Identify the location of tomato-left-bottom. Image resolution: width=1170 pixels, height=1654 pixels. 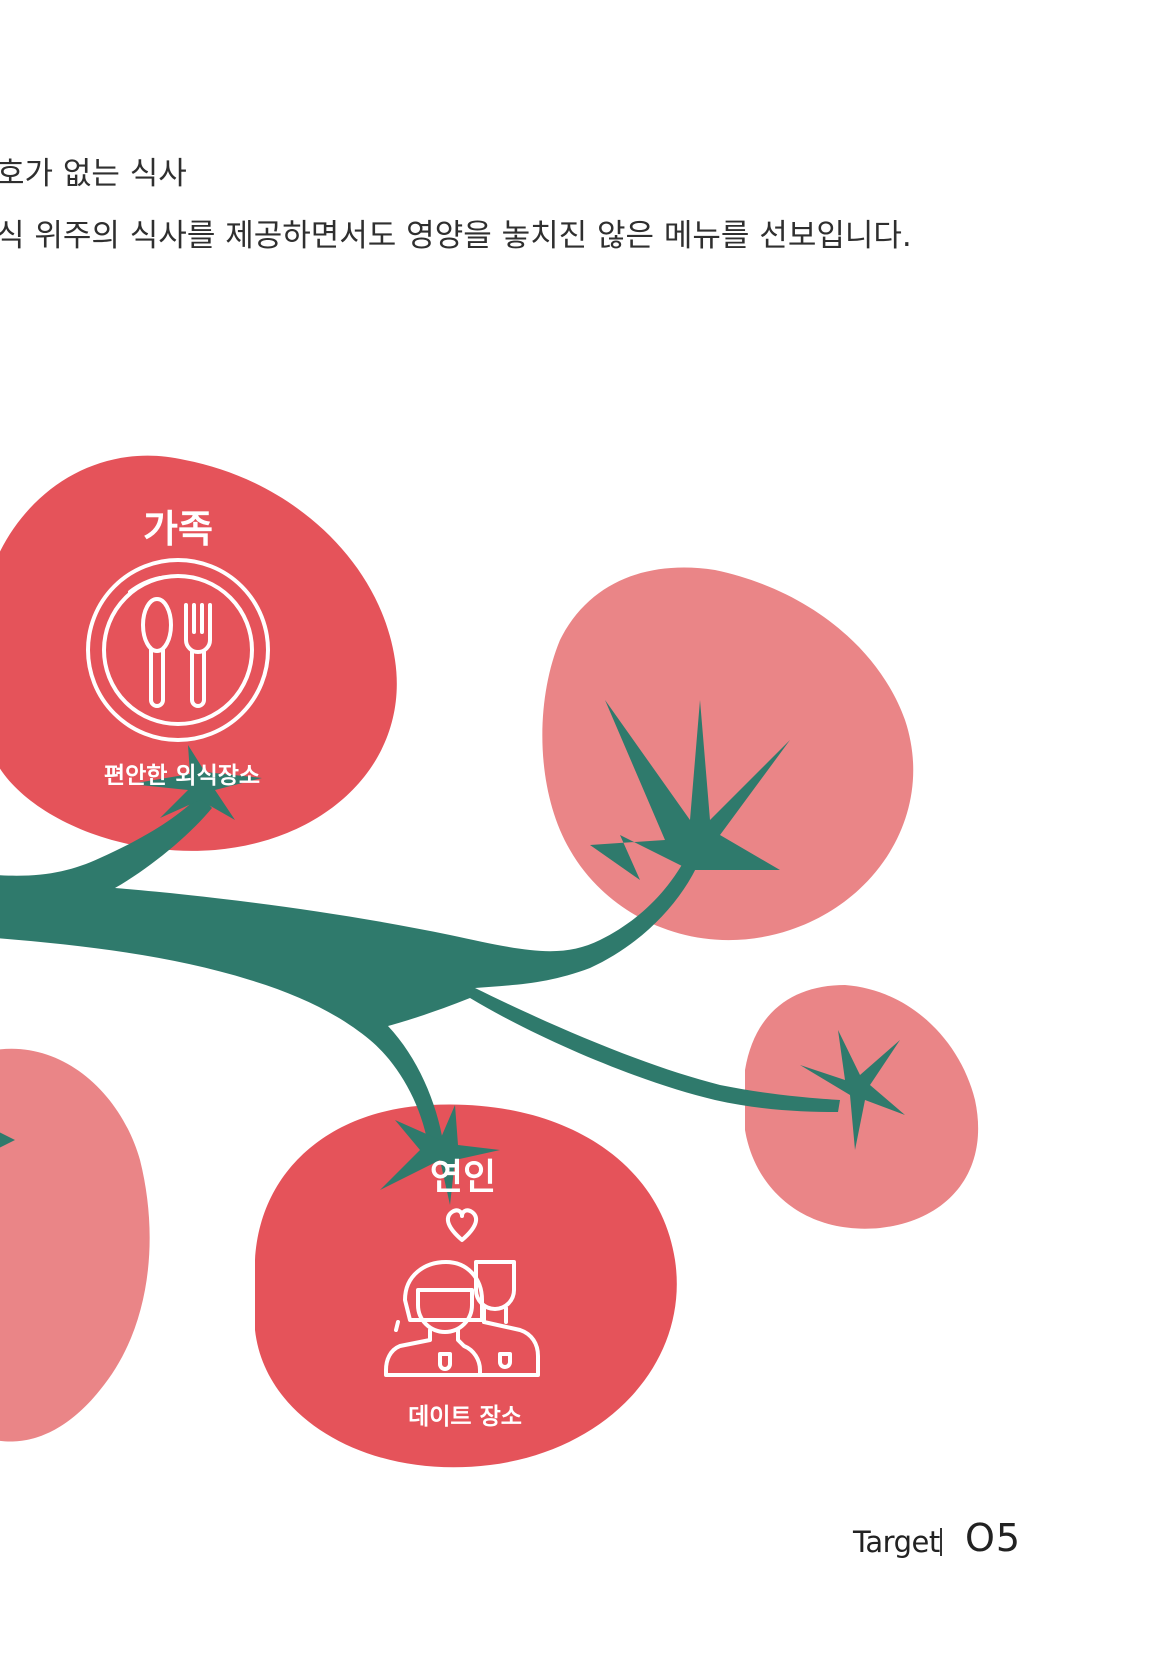
(75, 1245).